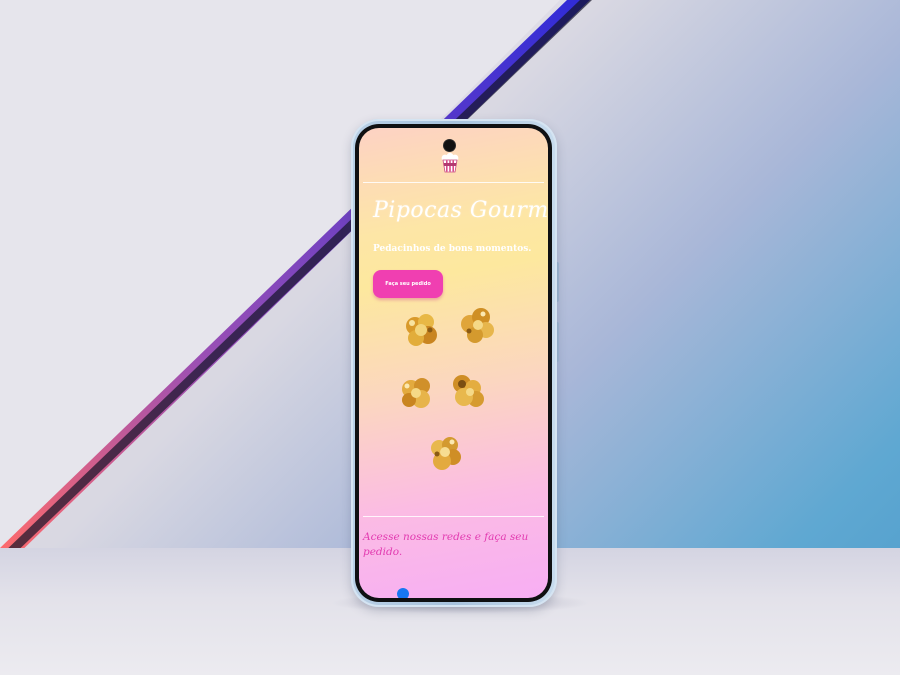  Describe the element at coordinates (453, 516) in the screenshot. I see `content-divider` at that location.